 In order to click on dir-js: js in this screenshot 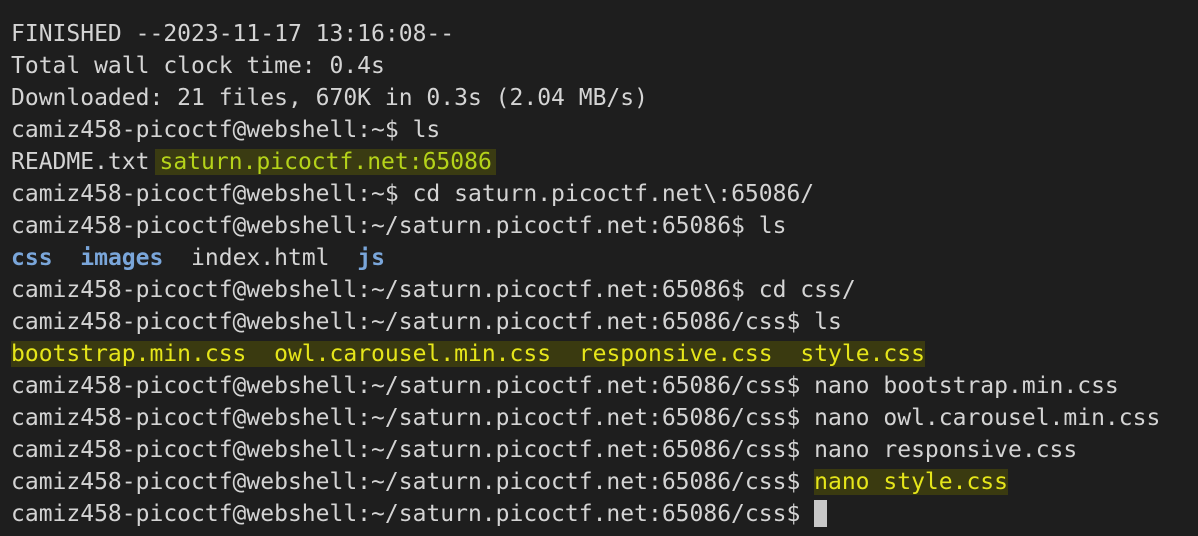, I will do `click(371, 258)`.